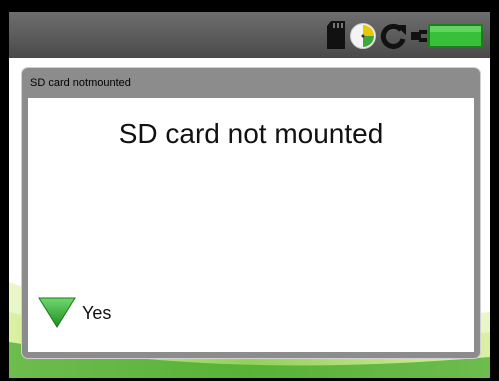 The width and height of the screenshot is (499, 381). I want to click on yes-label: Yes, so click(97, 313).